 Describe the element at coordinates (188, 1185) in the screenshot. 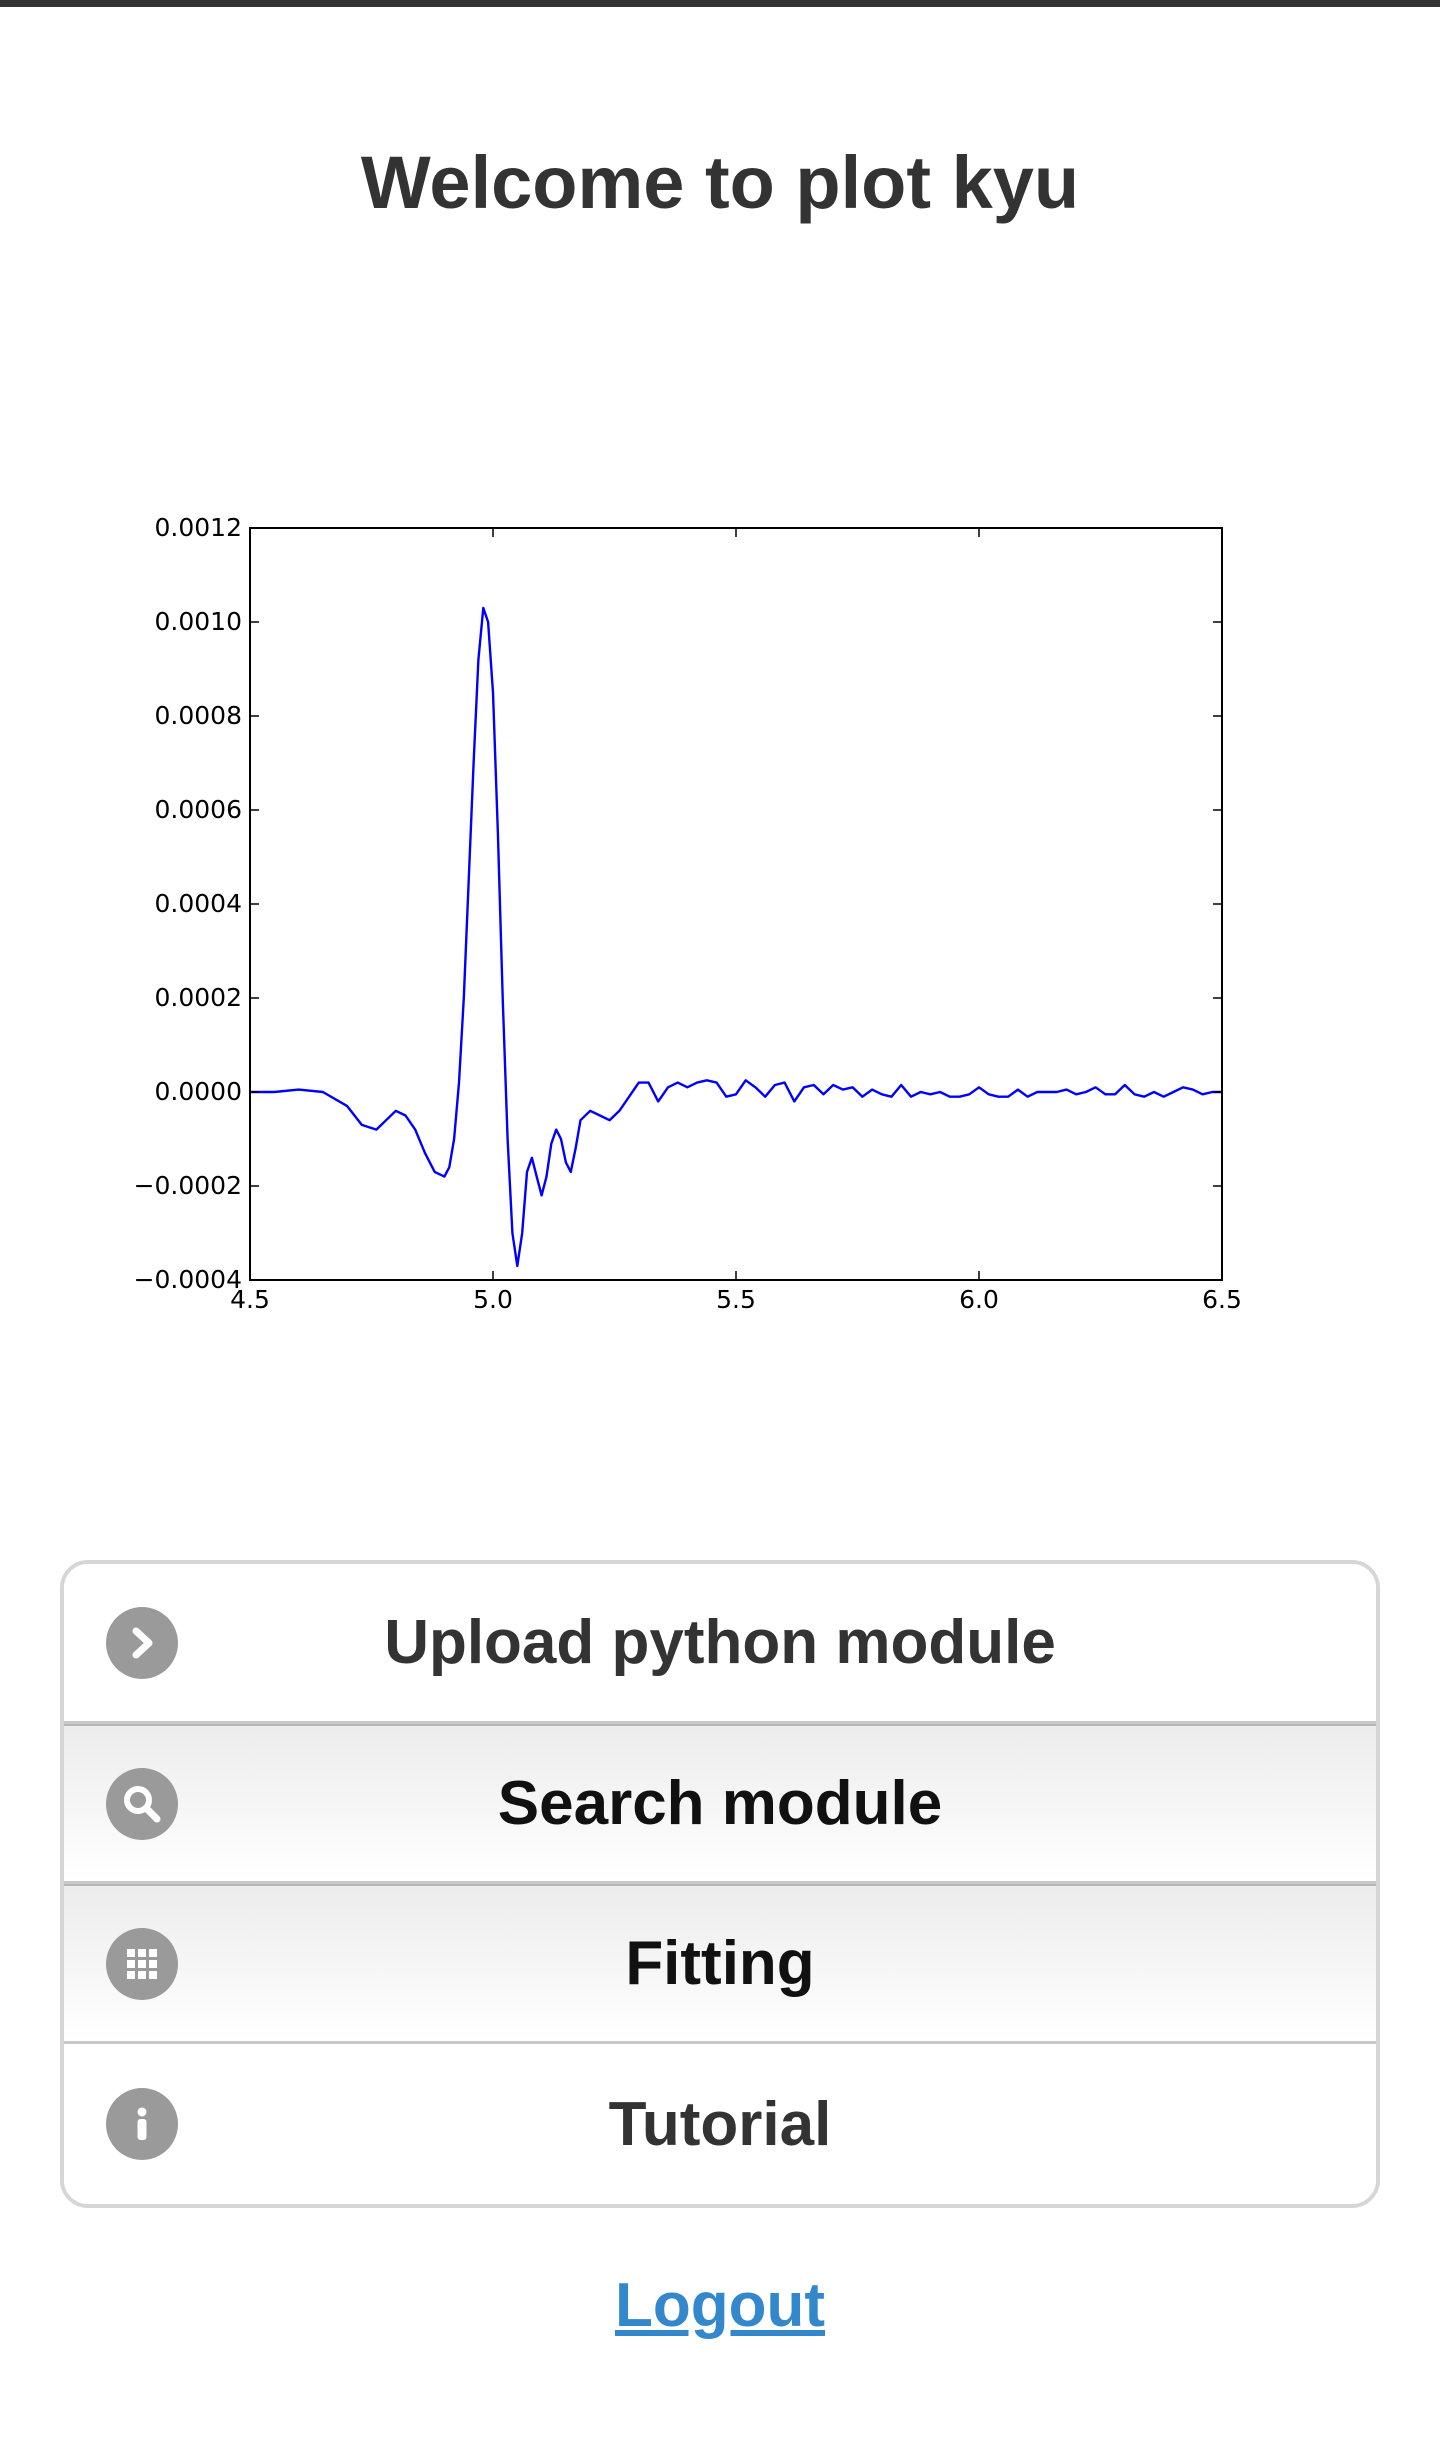

I see `y-tick-label: −0.0002` at that location.